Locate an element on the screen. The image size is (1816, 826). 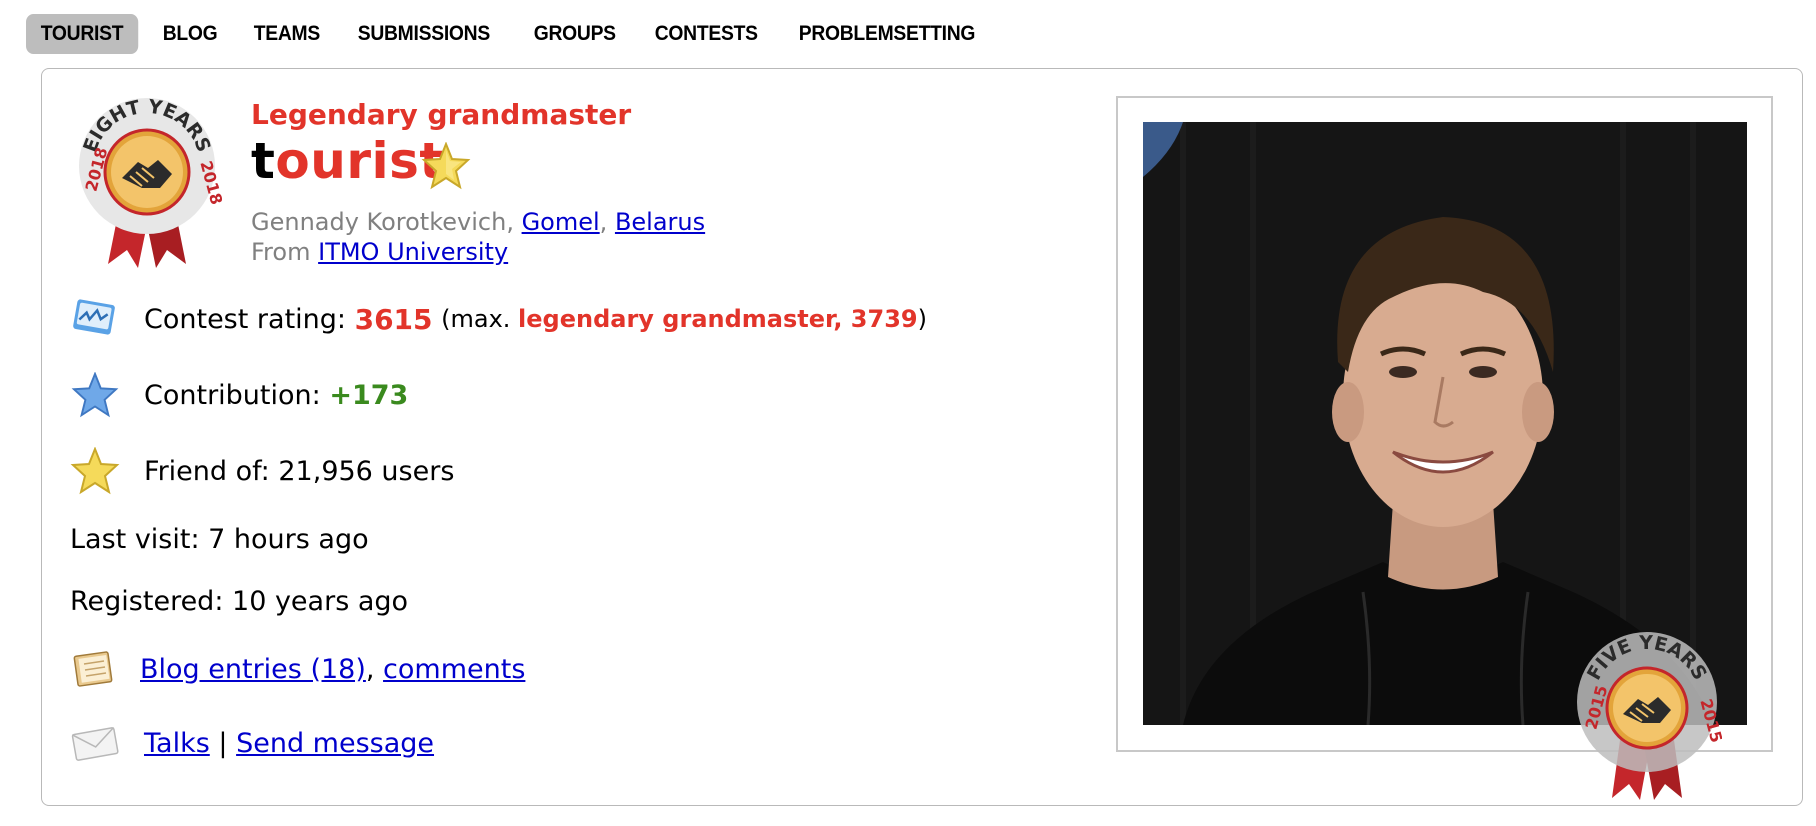
send-message-link: Send message is located at coordinates (335, 743).